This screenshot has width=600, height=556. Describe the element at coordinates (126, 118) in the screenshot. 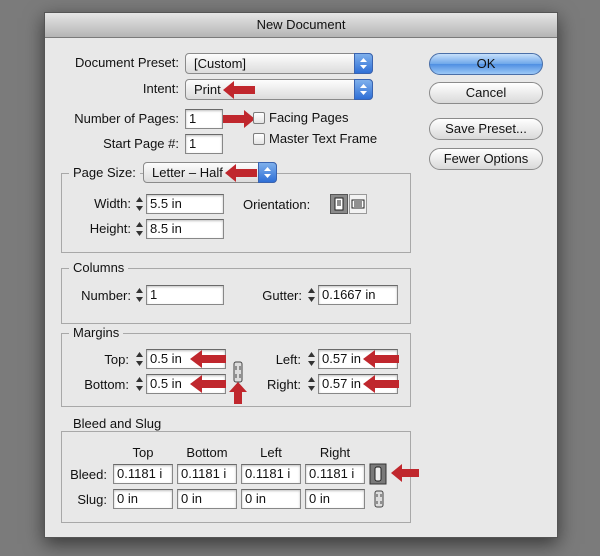

I see `number-of-pages-label: Number of Pages:` at that location.